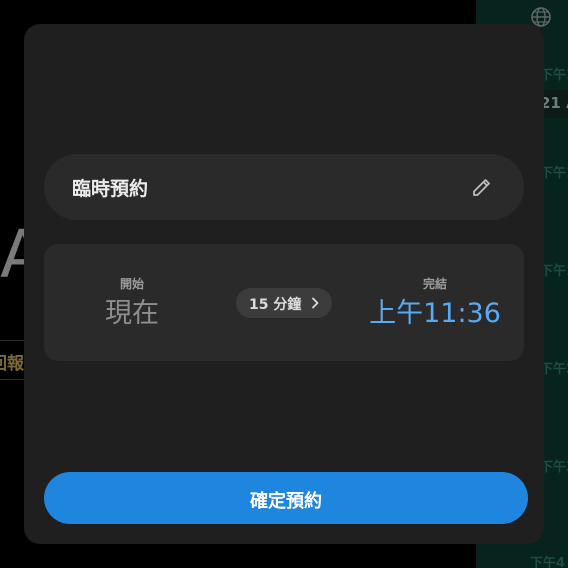  I want to click on schedule-current-slot-label: 21 A, so click(554, 103).